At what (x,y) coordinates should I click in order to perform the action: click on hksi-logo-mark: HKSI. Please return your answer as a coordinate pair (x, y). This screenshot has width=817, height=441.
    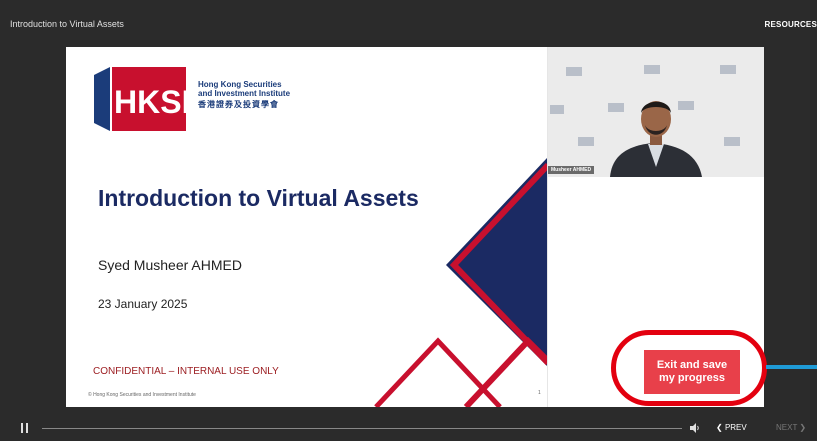
    Looking at the image, I should click on (140, 99).